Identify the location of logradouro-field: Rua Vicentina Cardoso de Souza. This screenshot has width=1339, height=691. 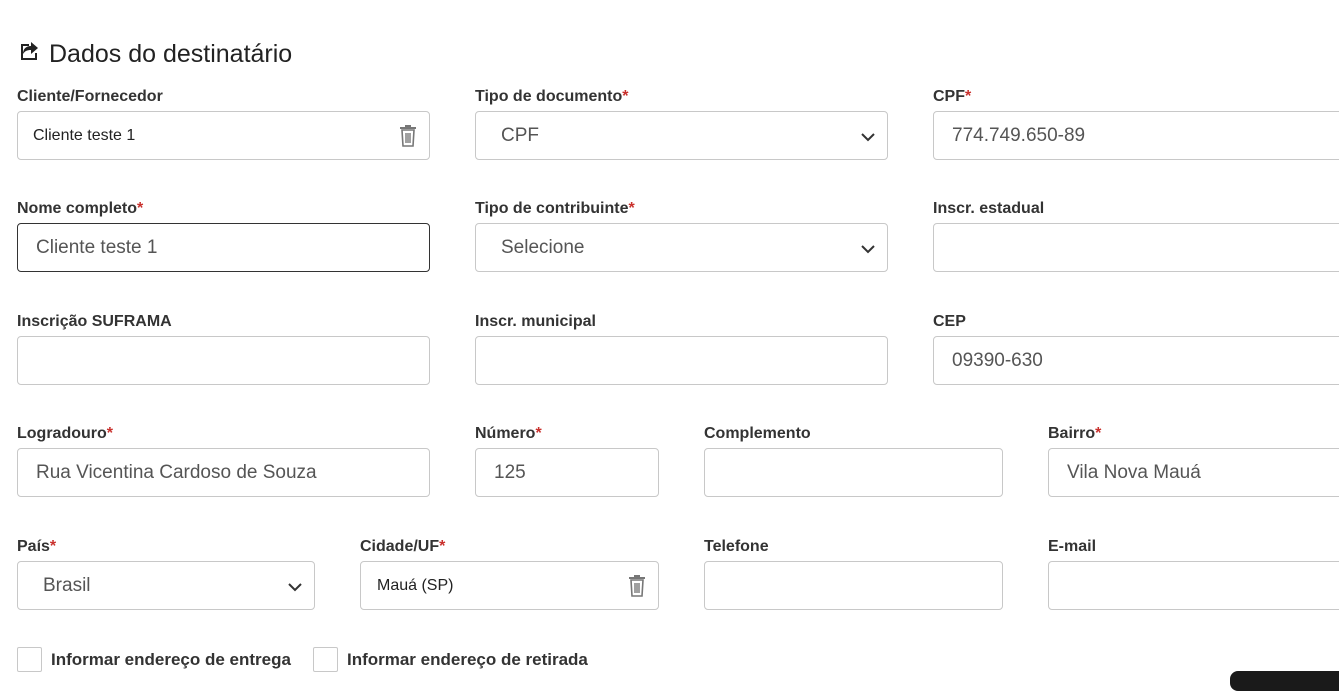
(223, 472).